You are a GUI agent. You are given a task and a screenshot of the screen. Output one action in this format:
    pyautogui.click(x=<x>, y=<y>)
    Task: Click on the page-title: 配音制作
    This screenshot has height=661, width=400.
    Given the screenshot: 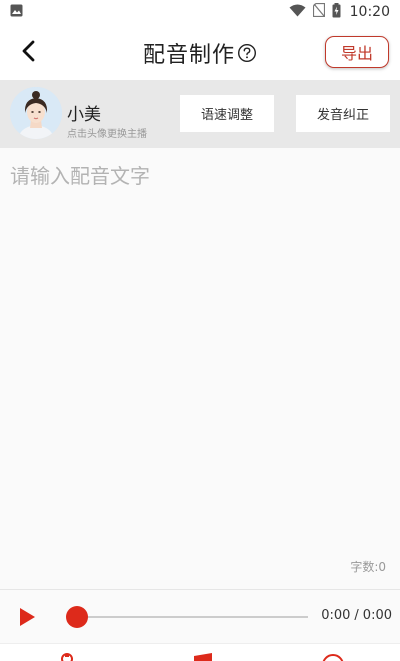 What is the action you would take?
    pyautogui.click(x=188, y=55)
    